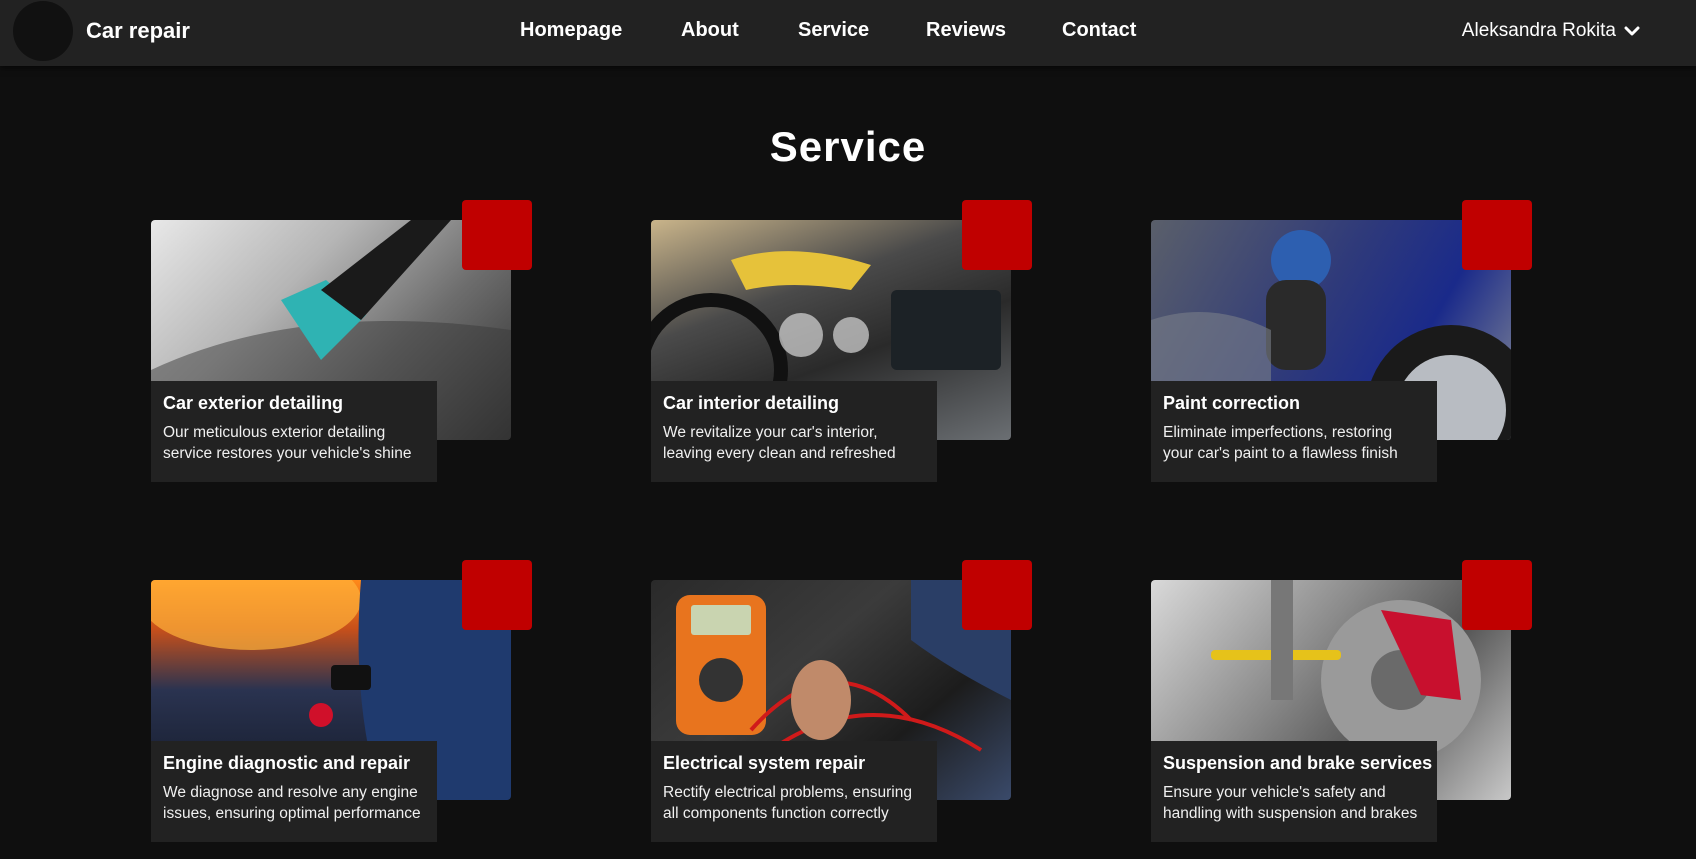 The height and width of the screenshot is (859, 1696). What do you see at coordinates (571, 30) in the screenshot?
I see `nav-homepage: Homepage` at bounding box center [571, 30].